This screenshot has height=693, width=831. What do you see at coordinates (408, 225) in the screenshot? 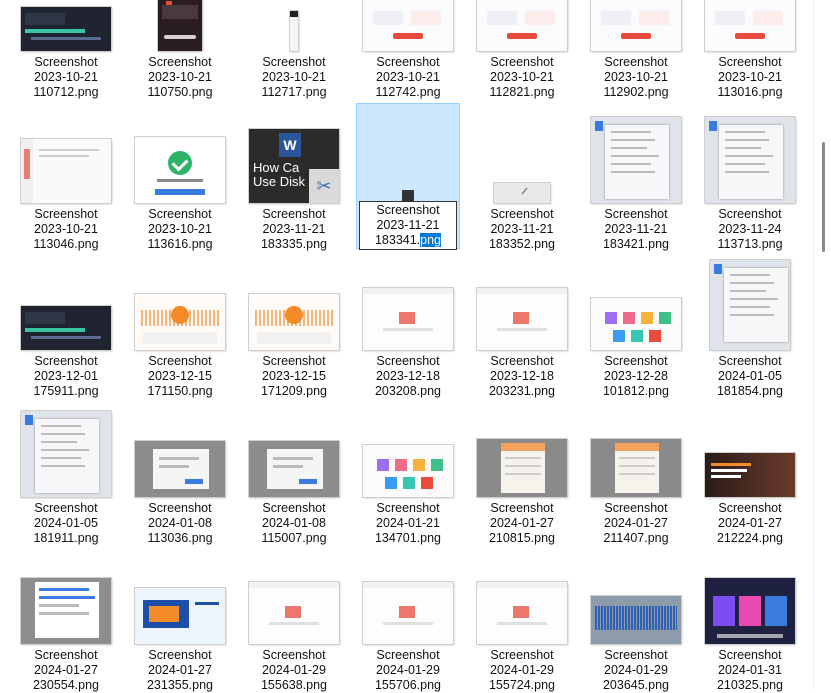
I see `rename-textbox: Screenshot 2023-11-21 183341.png` at bounding box center [408, 225].